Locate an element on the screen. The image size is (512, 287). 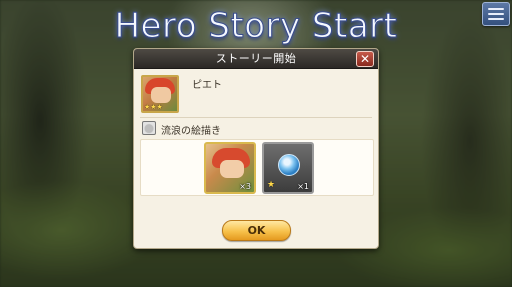
ok-button: OK is located at coordinates (256, 230).